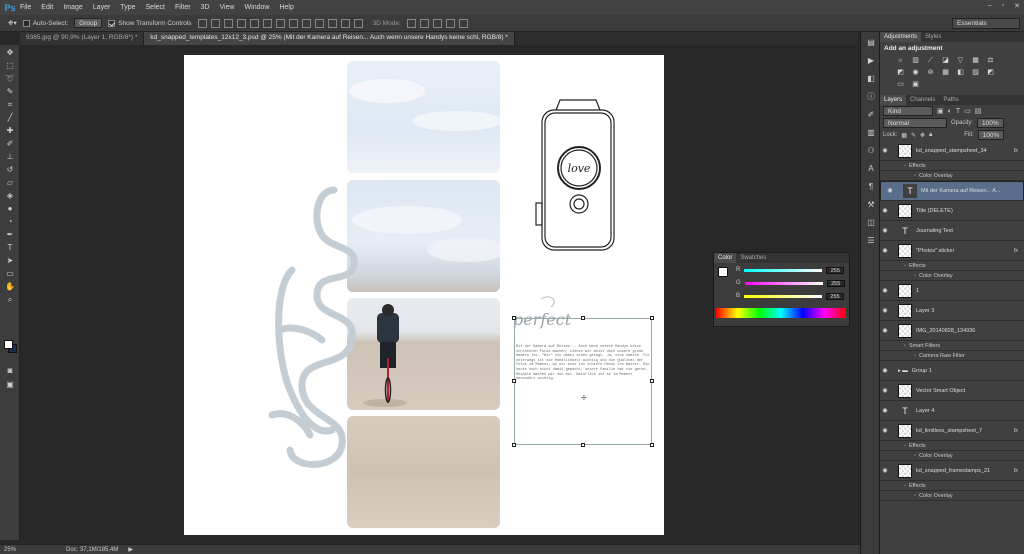 The height and width of the screenshot is (554, 1024). Describe the element at coordinates (945, 61) in the screenshot. I see `exposure-icon: ◪` at that location.